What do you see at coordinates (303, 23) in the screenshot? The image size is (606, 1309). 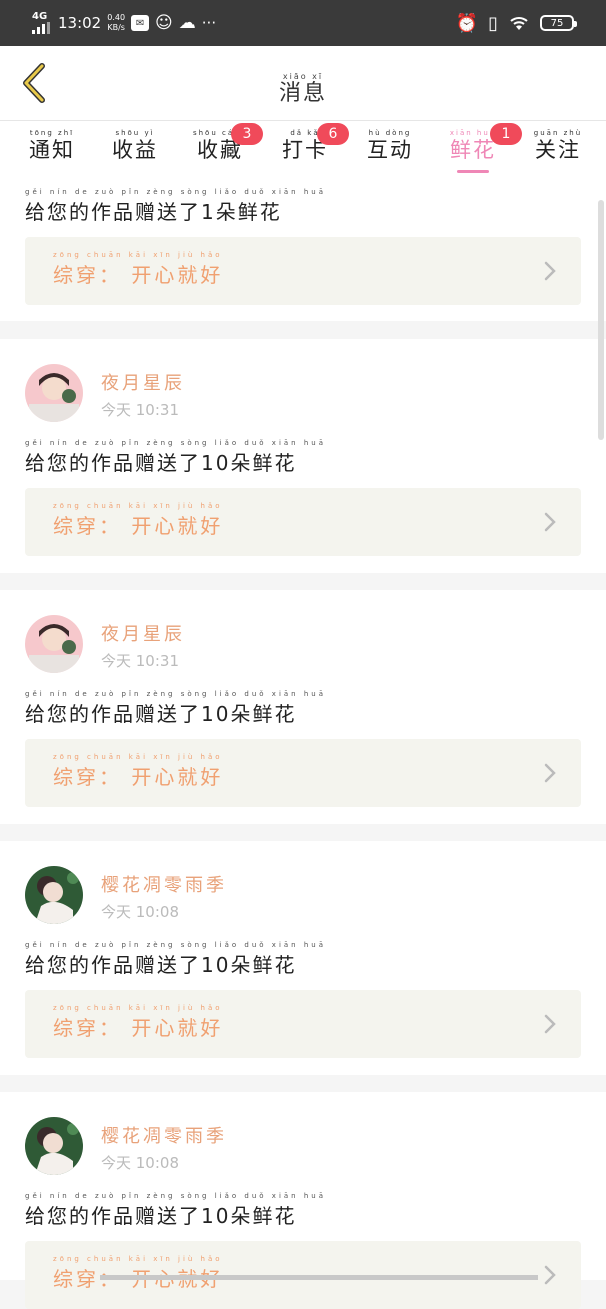 I see `status-bar: 4G 13:02 0.40 KB/s ✉ ☺ ☁ ··· ⏰ ▯ 75` at bounding box center [303, 23].